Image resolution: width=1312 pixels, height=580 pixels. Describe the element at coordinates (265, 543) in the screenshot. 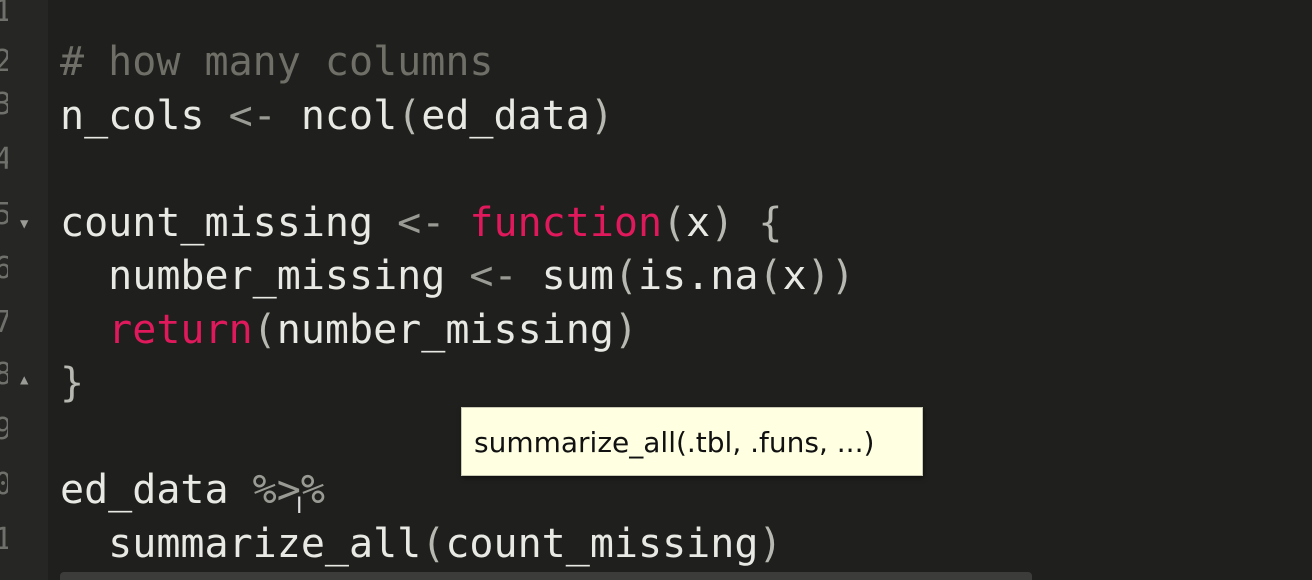

I see `function-name: summarize_all` at that location.